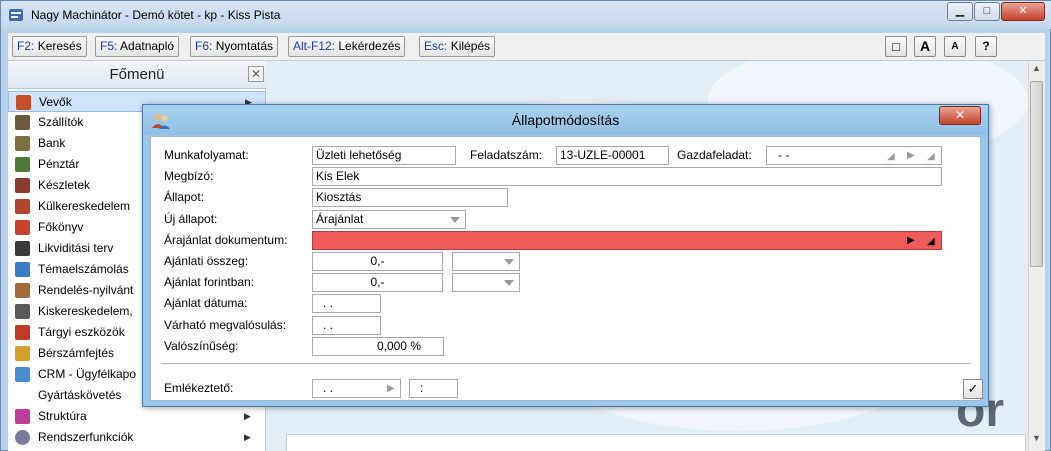  I want to click on task-number-field: 13-UZLE-00001, so click(612, 155).